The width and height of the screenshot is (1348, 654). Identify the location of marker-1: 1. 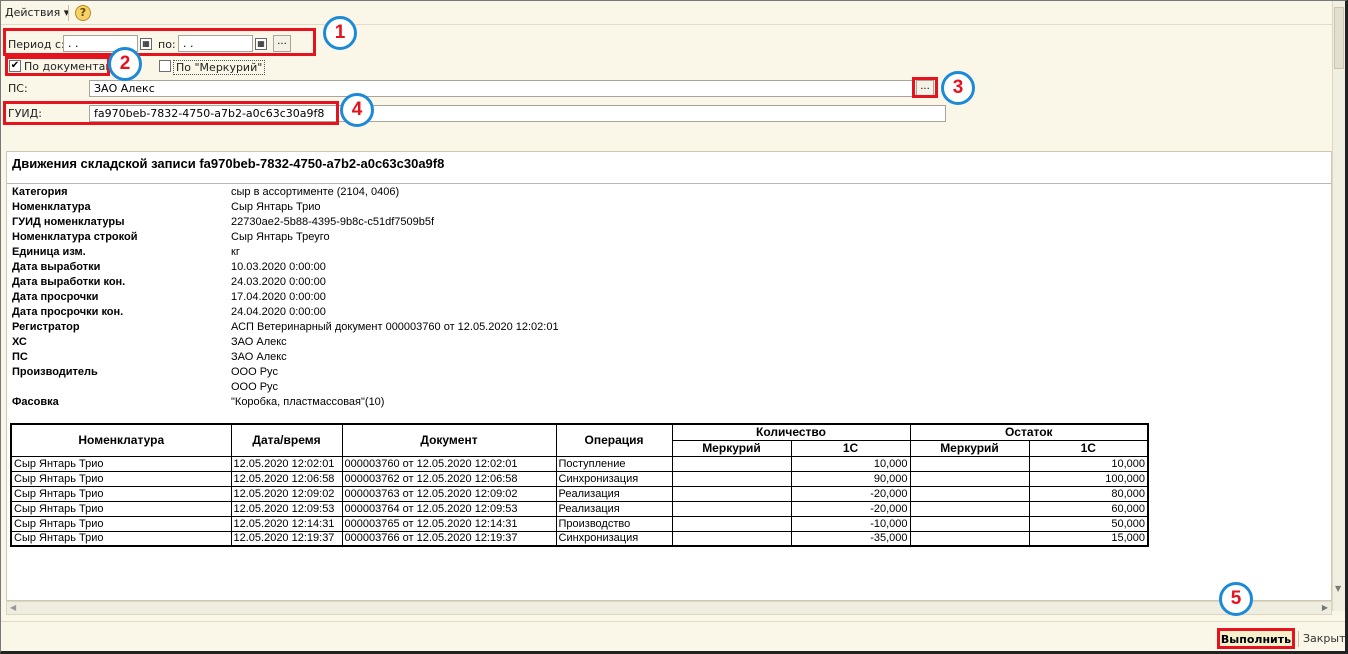
(340, 33).